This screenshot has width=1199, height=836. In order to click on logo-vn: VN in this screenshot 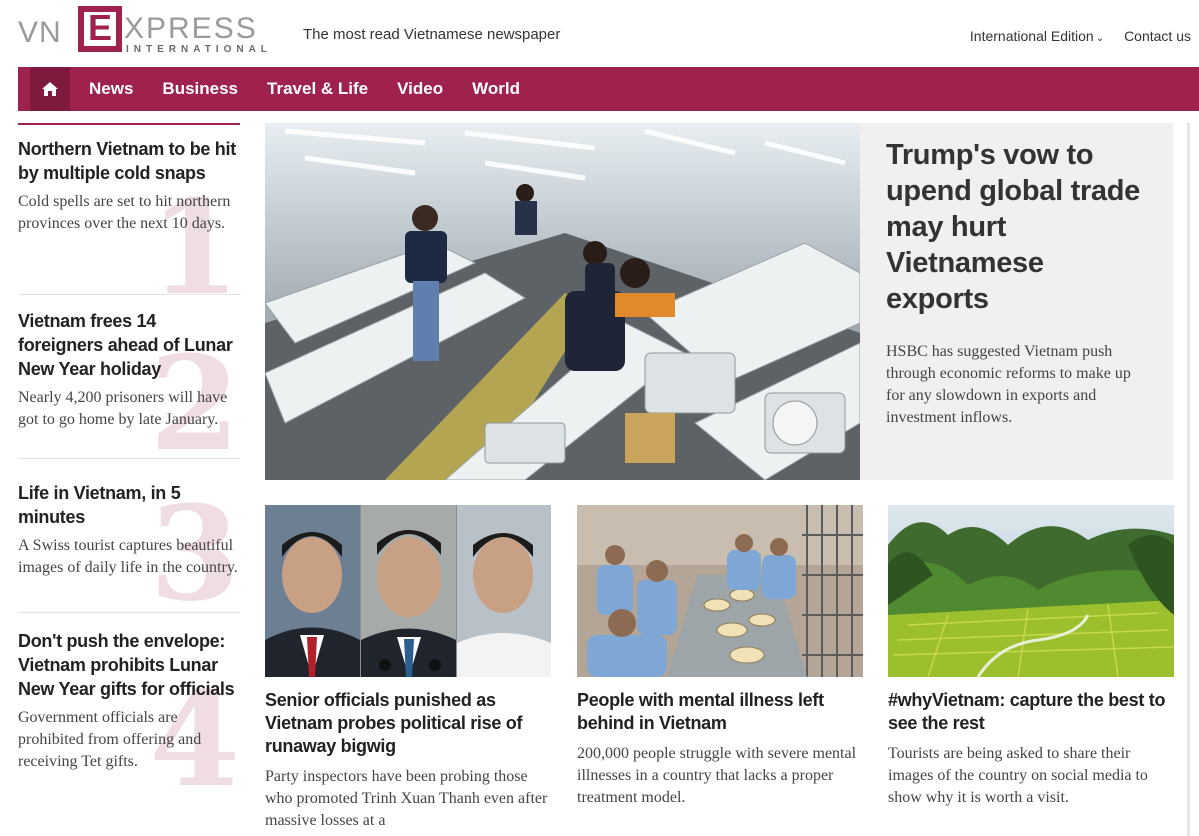, I will do `click(40, 32)`.